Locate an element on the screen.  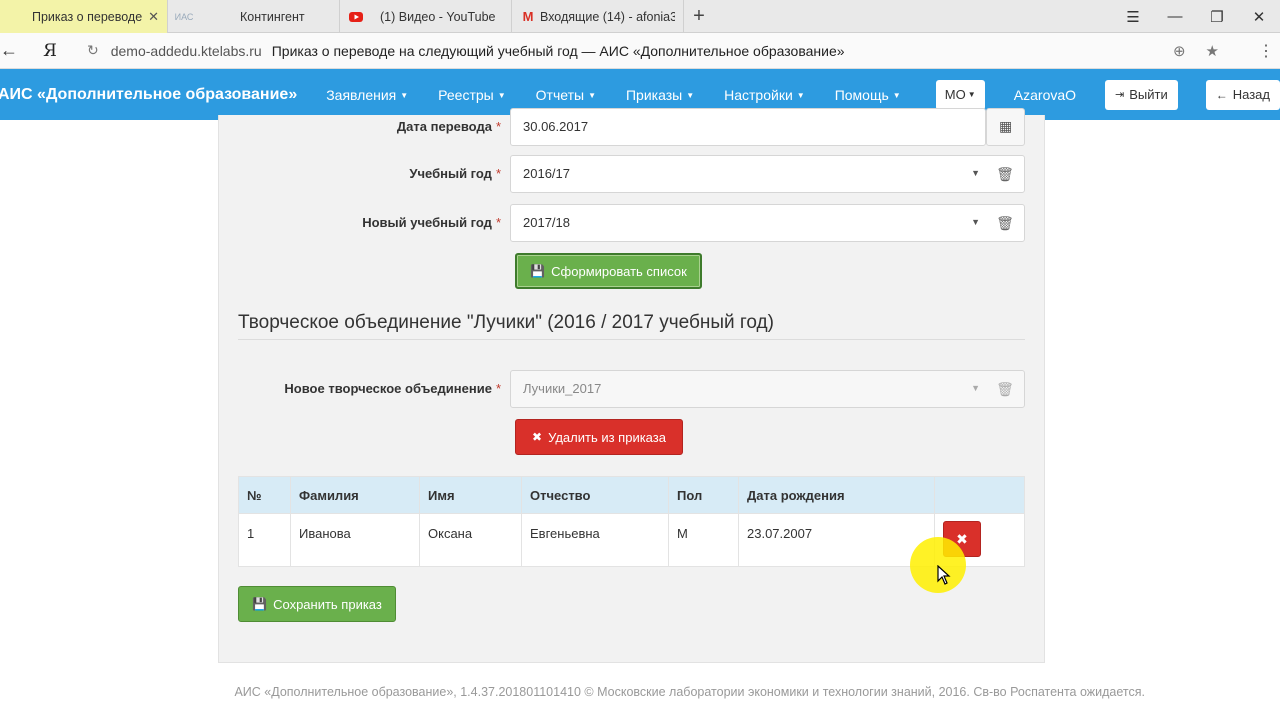
form-row-date: Дата перевода * 30.06.2017 ▦ is located at coordinates (632, 127).